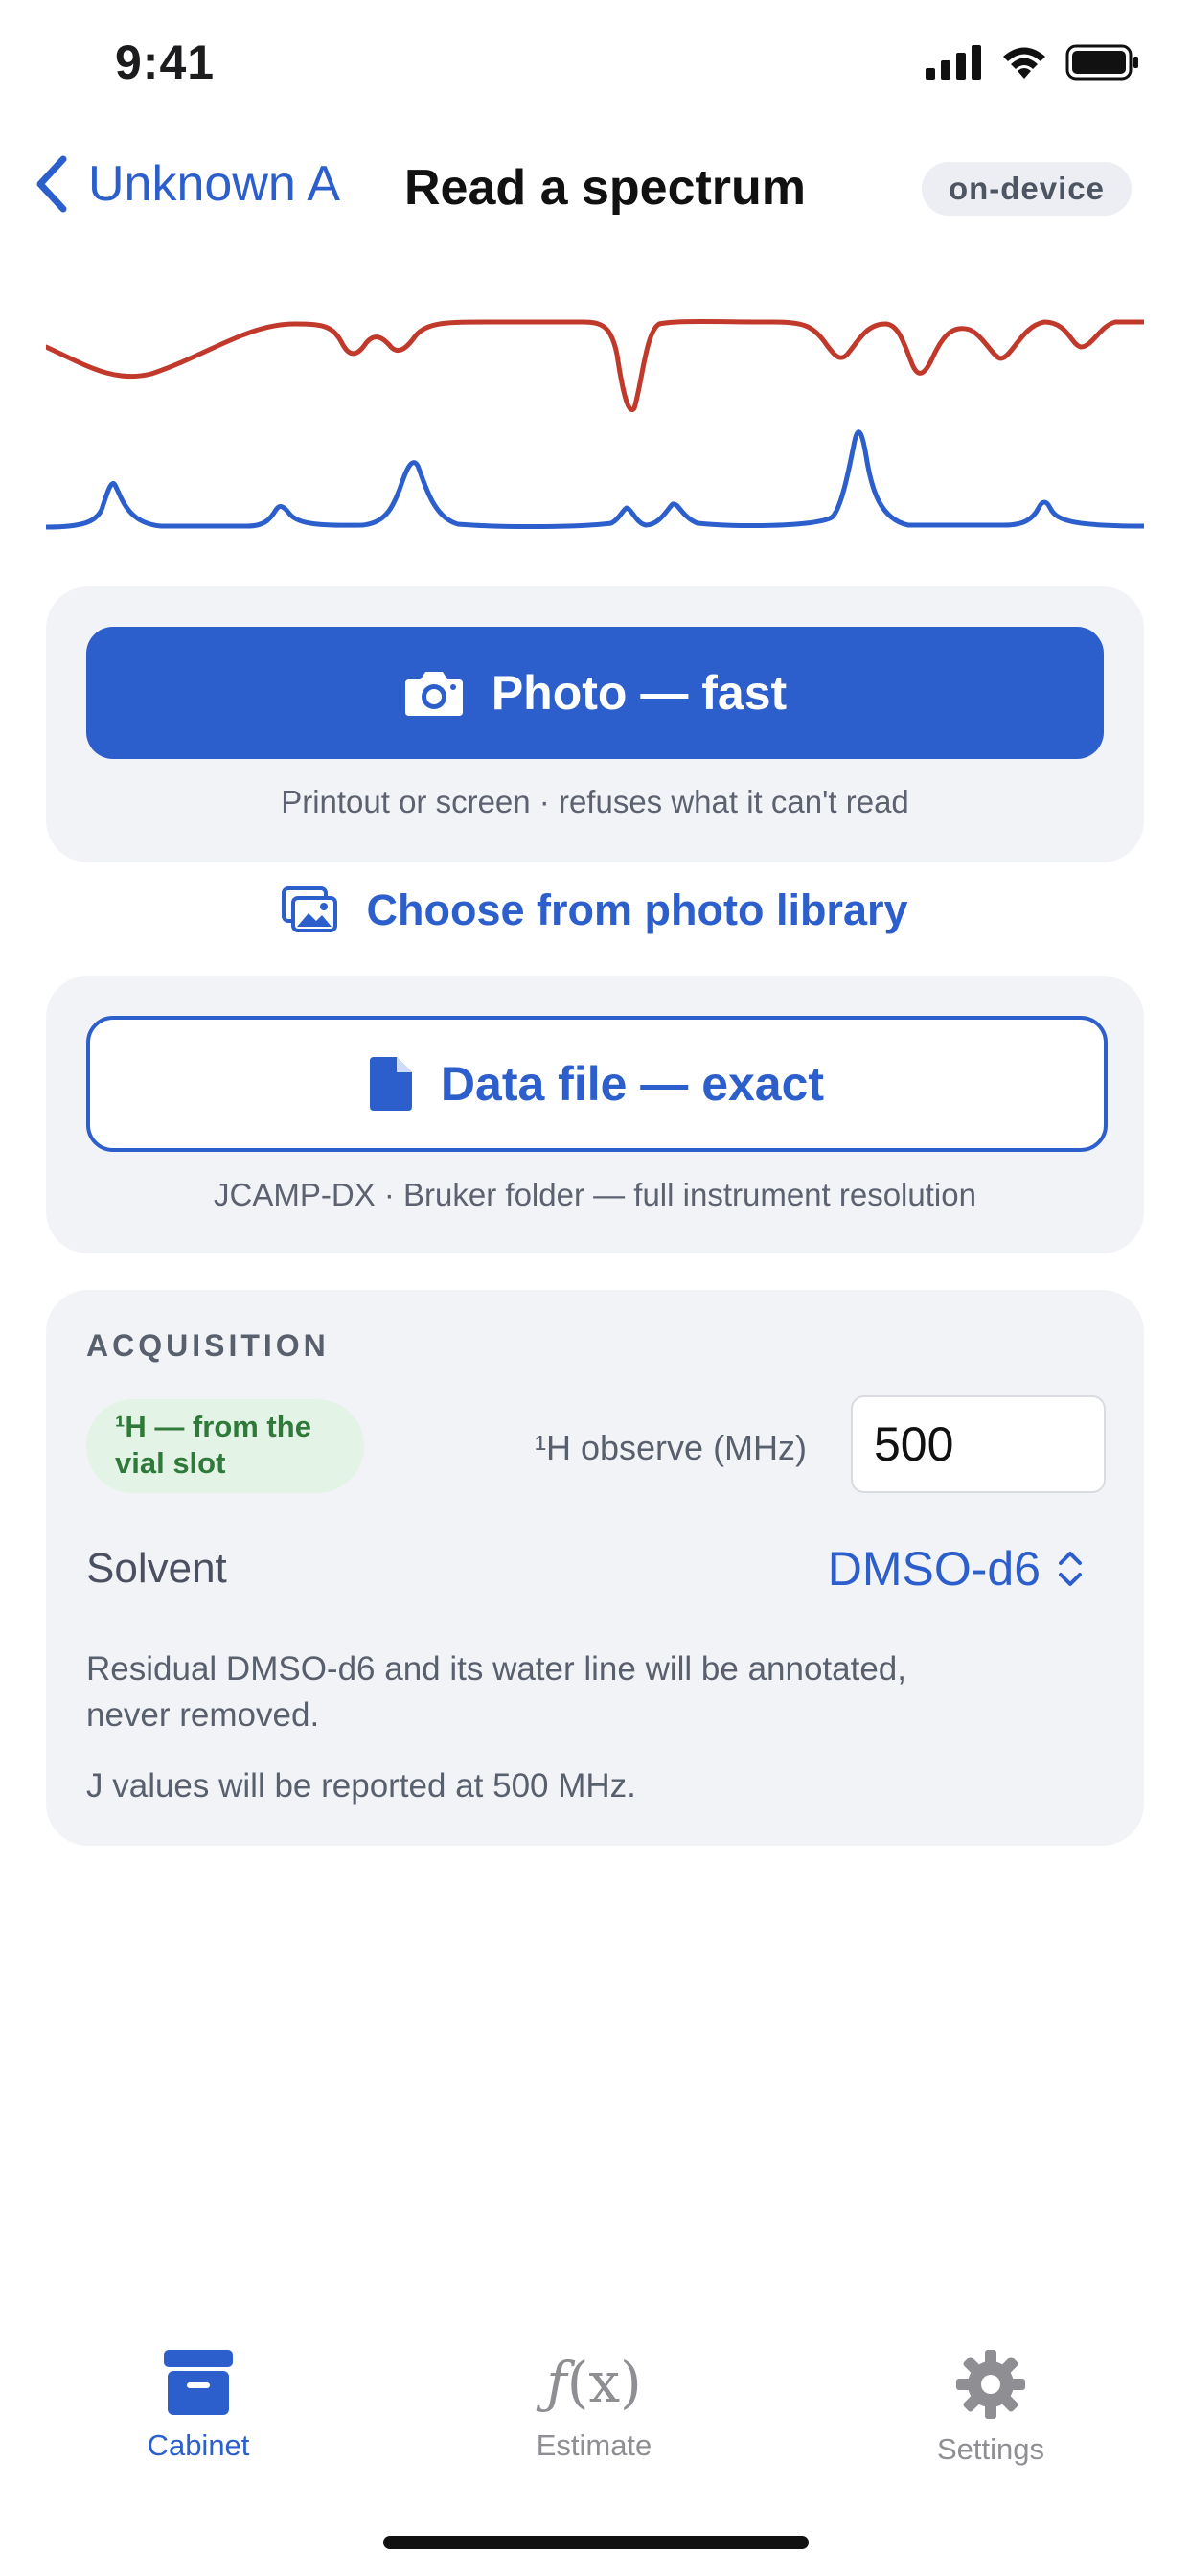 Image resolution: width=1190 pixels, height=2576 pixels. Describe the element at coordinates (953, 63) in the screenshot. I see `cellular-signal-icon` at that location.